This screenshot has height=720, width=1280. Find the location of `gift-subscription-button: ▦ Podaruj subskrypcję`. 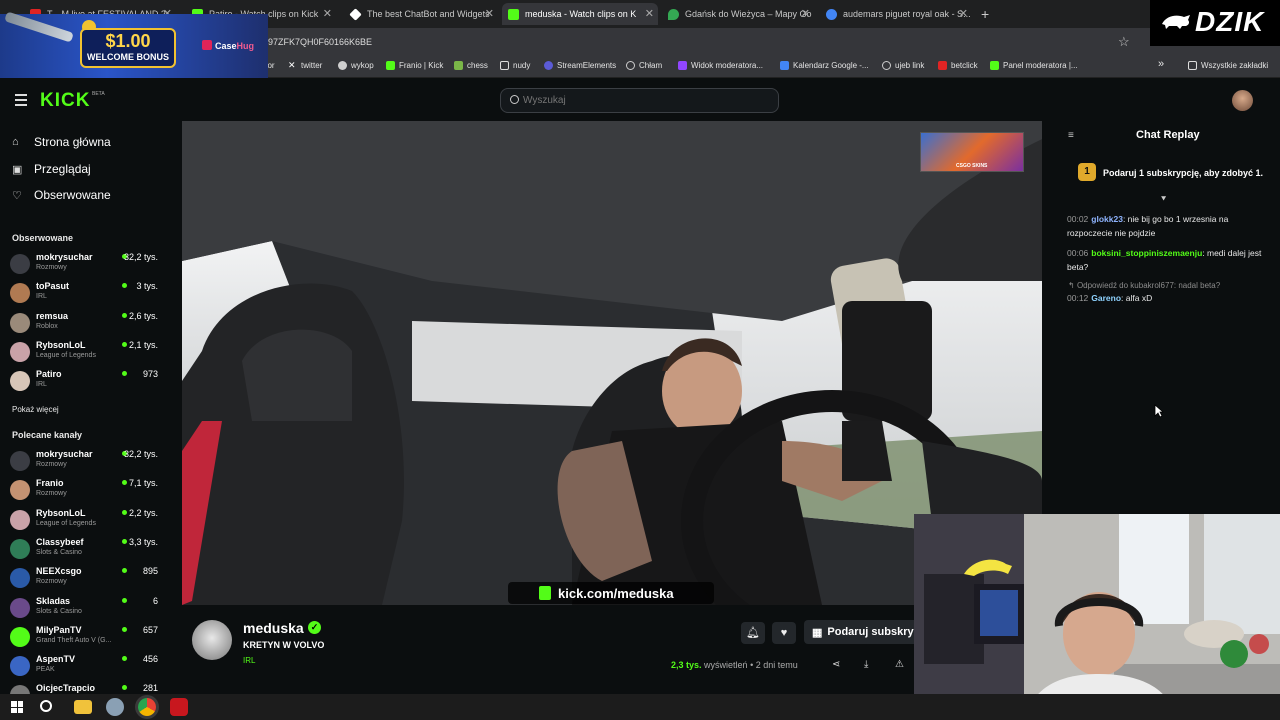

gift-subscription-button: ▦ Podaruj subskrypcję is located at coordinates (859, 632).